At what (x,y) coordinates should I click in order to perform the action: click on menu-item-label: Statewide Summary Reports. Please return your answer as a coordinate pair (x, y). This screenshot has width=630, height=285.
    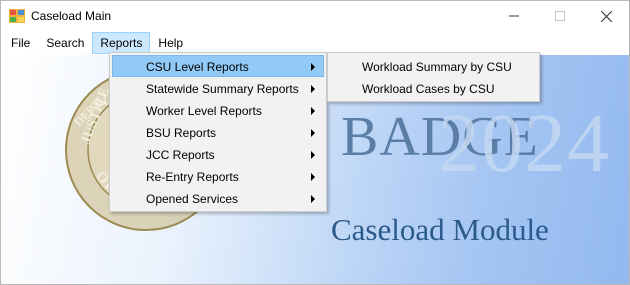
    Looking at the image, I should click on (222, 89).